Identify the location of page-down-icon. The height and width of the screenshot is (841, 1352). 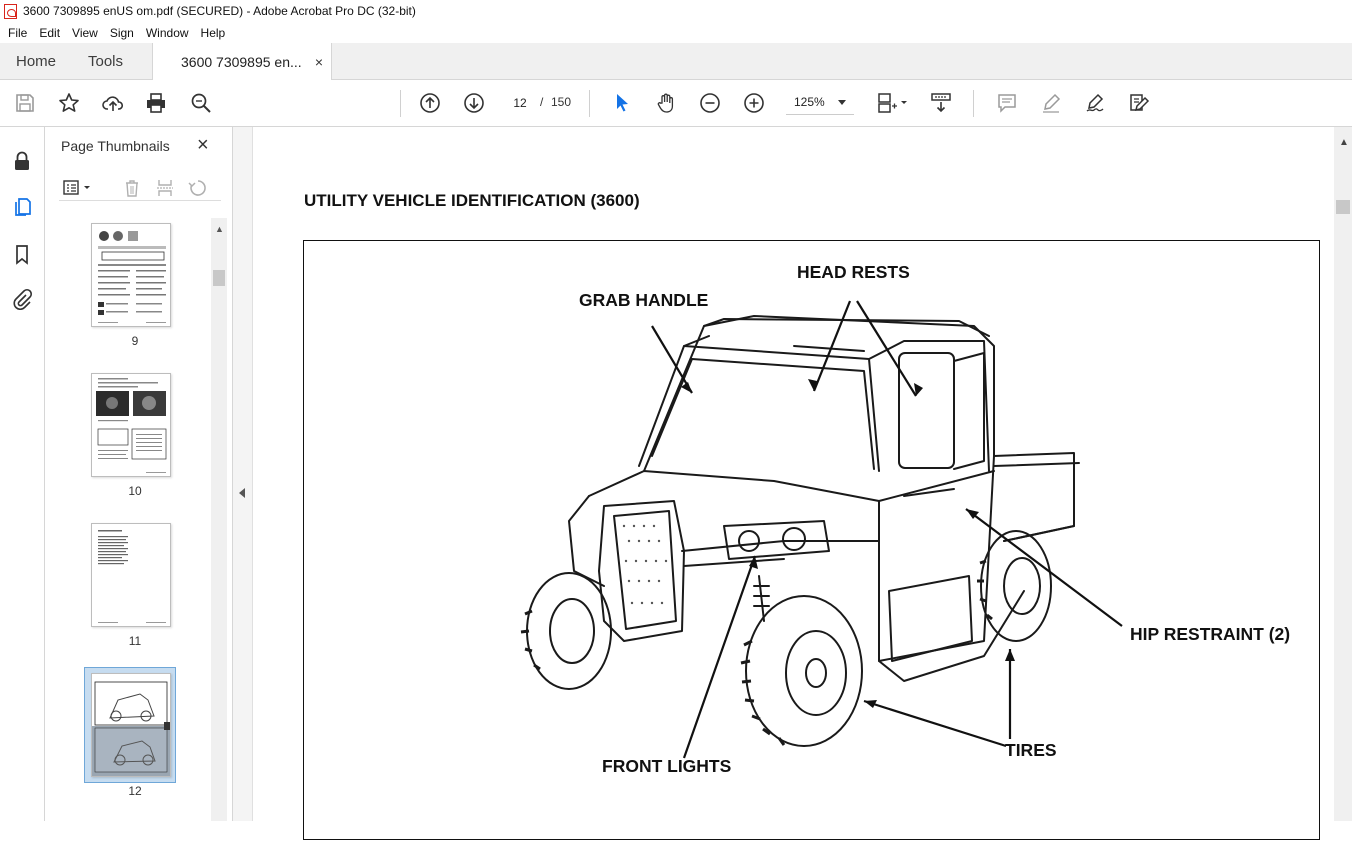
(474, 103).